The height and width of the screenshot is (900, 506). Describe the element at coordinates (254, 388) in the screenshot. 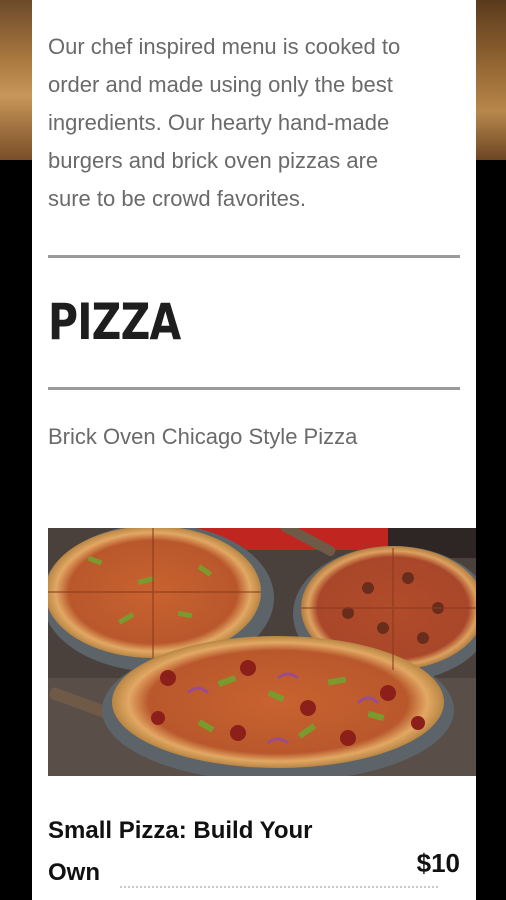

I see `divider-bottom` at that location.